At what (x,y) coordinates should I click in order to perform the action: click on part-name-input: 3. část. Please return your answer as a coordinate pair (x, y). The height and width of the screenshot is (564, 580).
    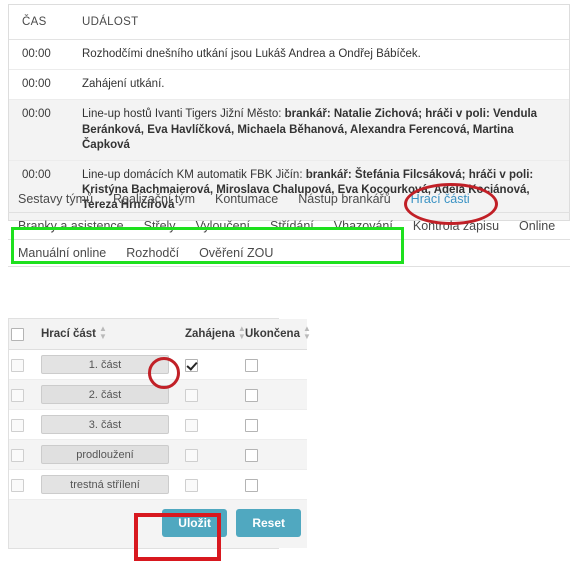
    Looking at the image, I should click on (105, 424).